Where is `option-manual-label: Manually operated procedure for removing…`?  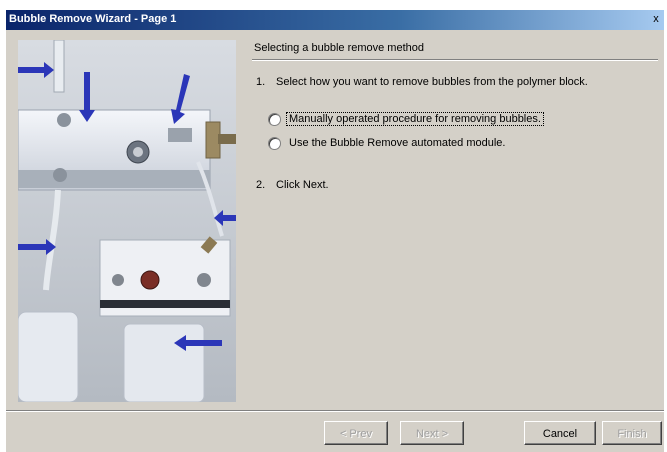
option-manual-label: Manually operated procedure for removing… is located at coordinates (415, 119).